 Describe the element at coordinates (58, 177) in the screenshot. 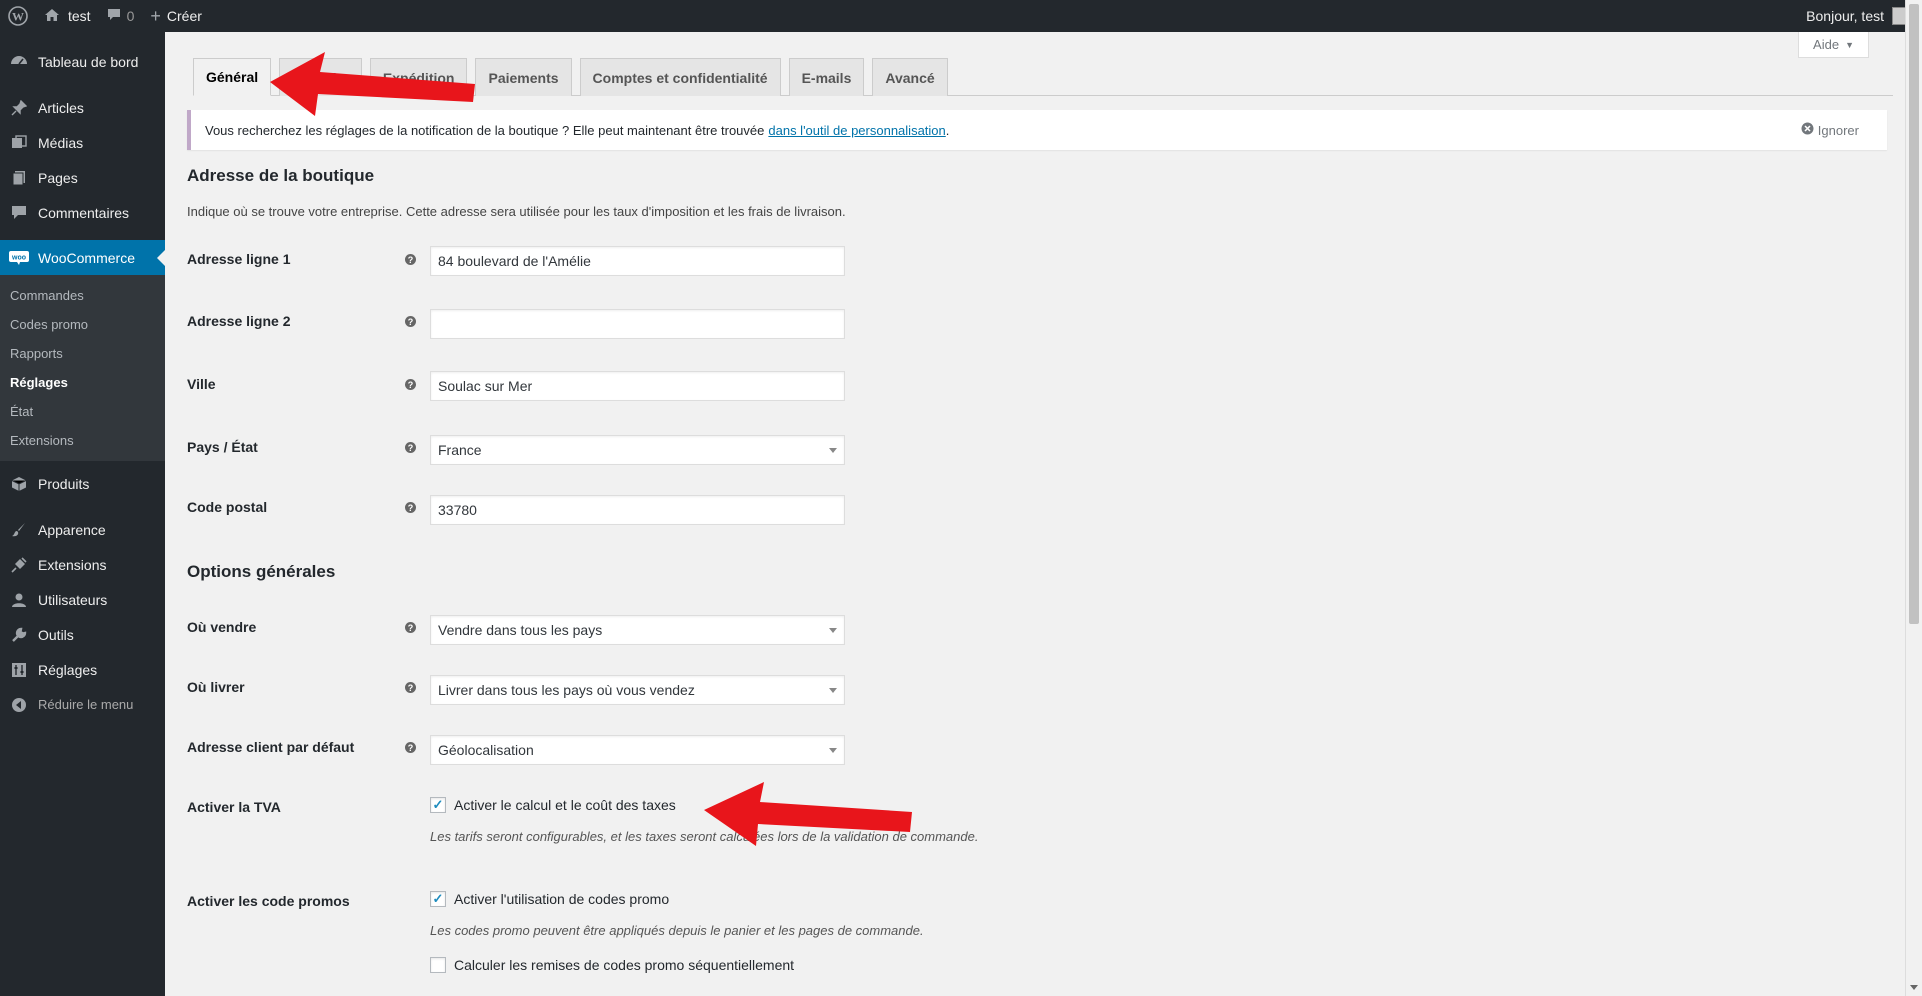

I see `sidebar-item-label: Pages` at that location.